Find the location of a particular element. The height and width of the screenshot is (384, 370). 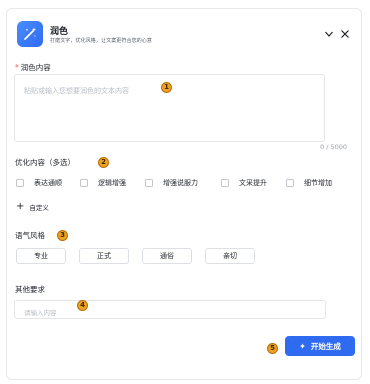

other-section-label: 其他要求 is located at coordinates (30, 289).